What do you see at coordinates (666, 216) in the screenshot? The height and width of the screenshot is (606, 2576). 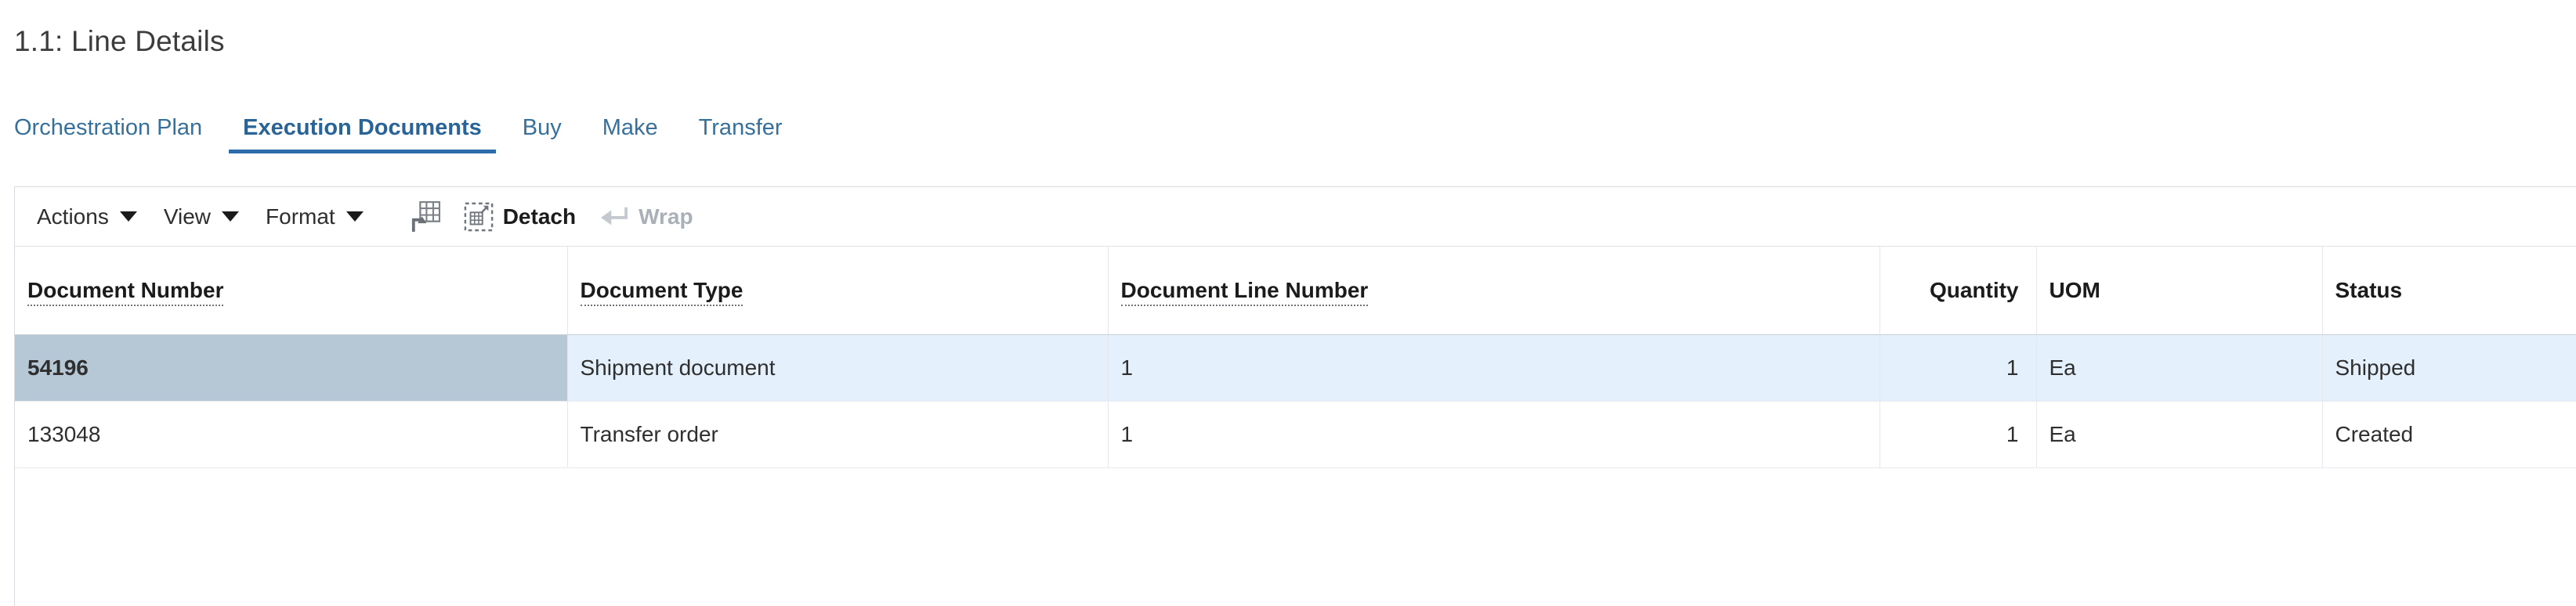 I see `wrap-label: Wrap` at bounding box center [666, 216].